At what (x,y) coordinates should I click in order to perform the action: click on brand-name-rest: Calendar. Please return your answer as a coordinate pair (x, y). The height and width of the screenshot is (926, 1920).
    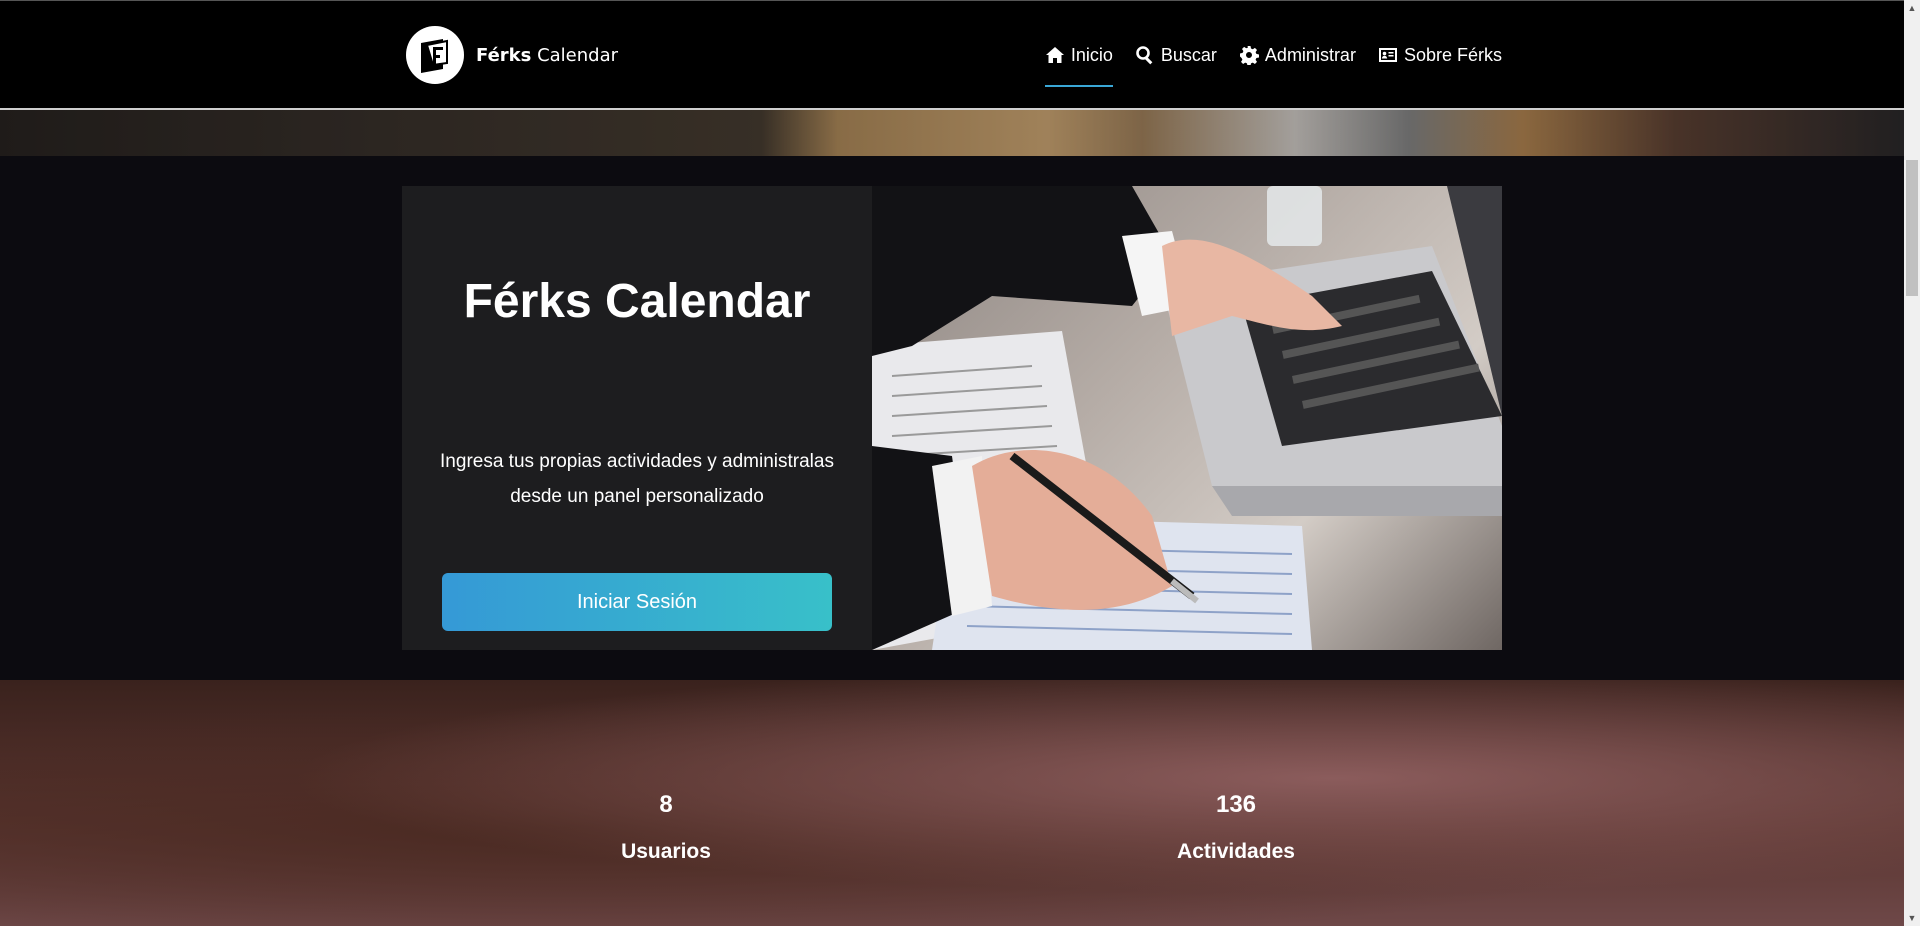
    Looking at the image, I should click on (575, 55).